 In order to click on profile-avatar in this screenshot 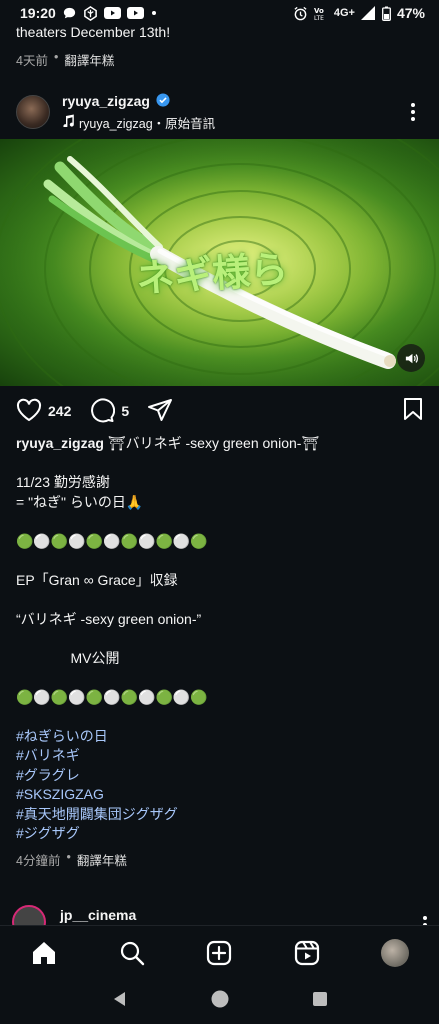, I will do `click(395, 953)`.